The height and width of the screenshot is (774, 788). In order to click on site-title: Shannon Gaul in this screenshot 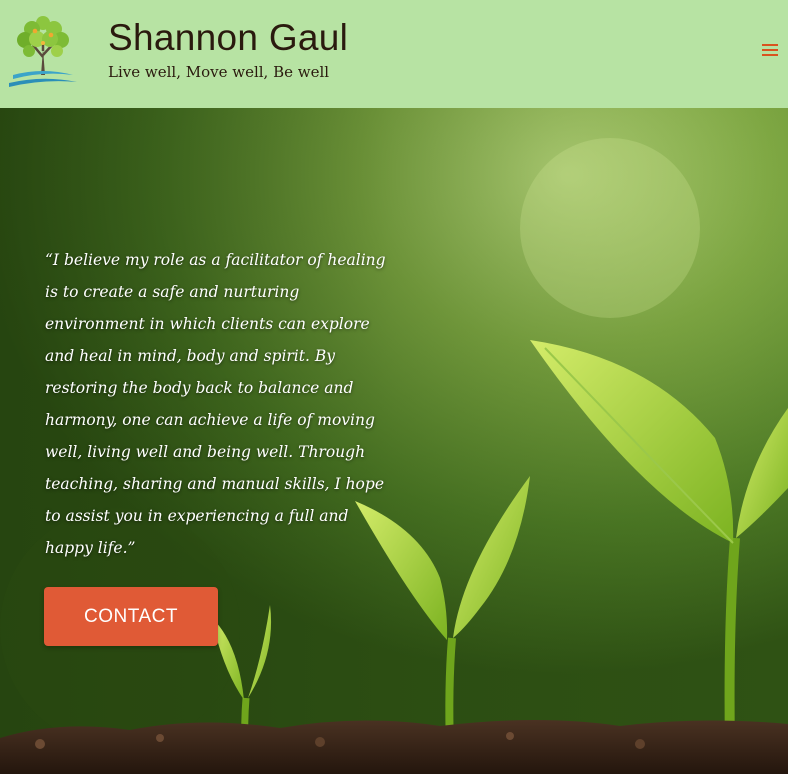, I will do `click(228, 38)`.